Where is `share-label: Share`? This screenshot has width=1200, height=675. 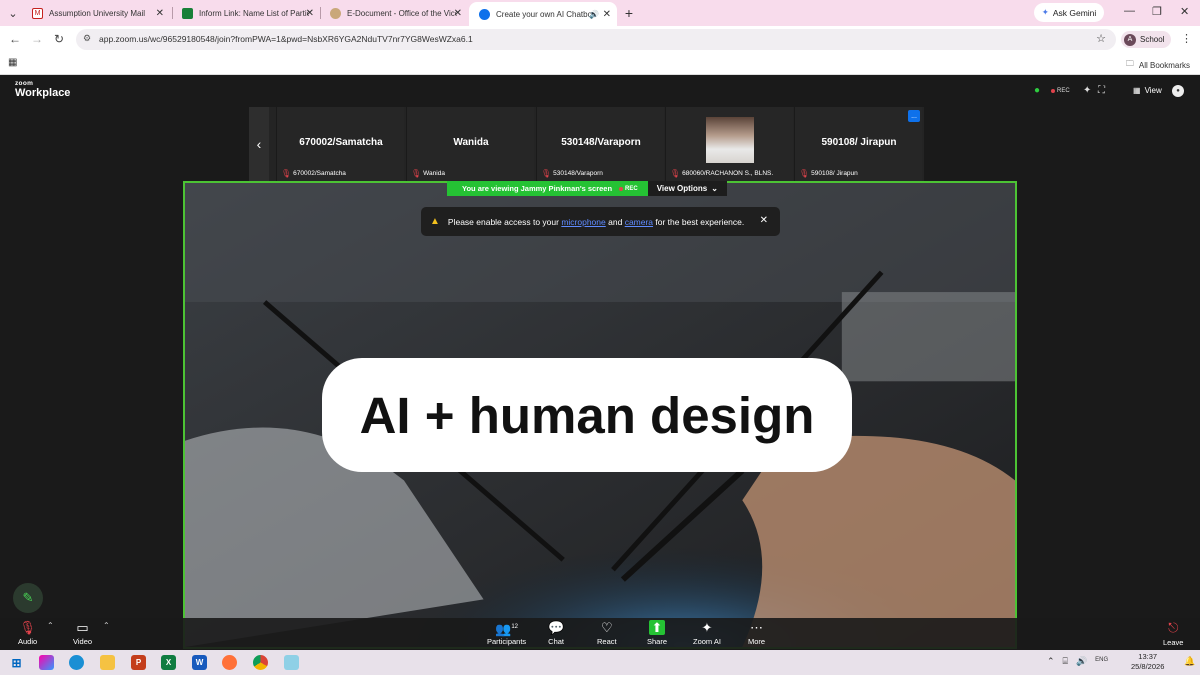 share-label: Share is located at coordinates (657, 641).